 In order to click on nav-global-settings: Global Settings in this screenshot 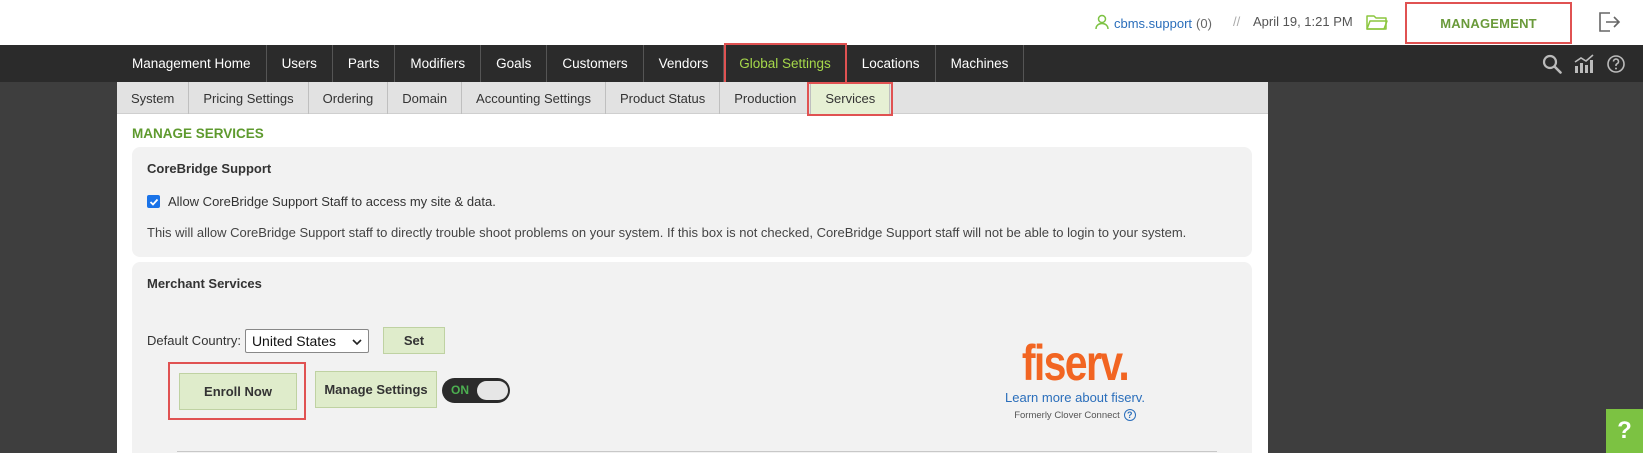, I will do `click(785, 63)`.